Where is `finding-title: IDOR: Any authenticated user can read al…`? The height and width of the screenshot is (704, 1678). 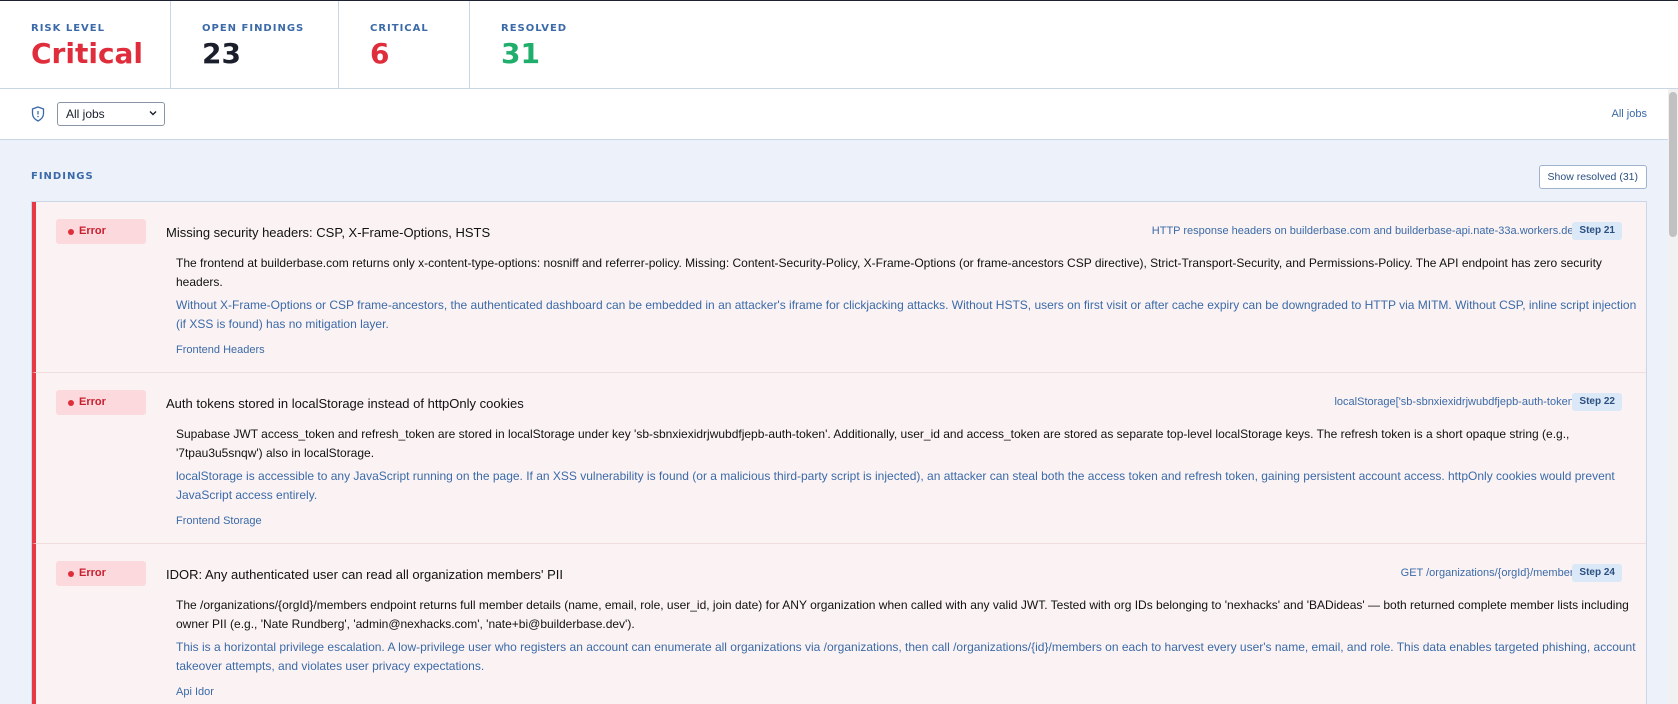 finding-title: IDOR: Any authenticated user can read al… is located at coordinates (365, 574).